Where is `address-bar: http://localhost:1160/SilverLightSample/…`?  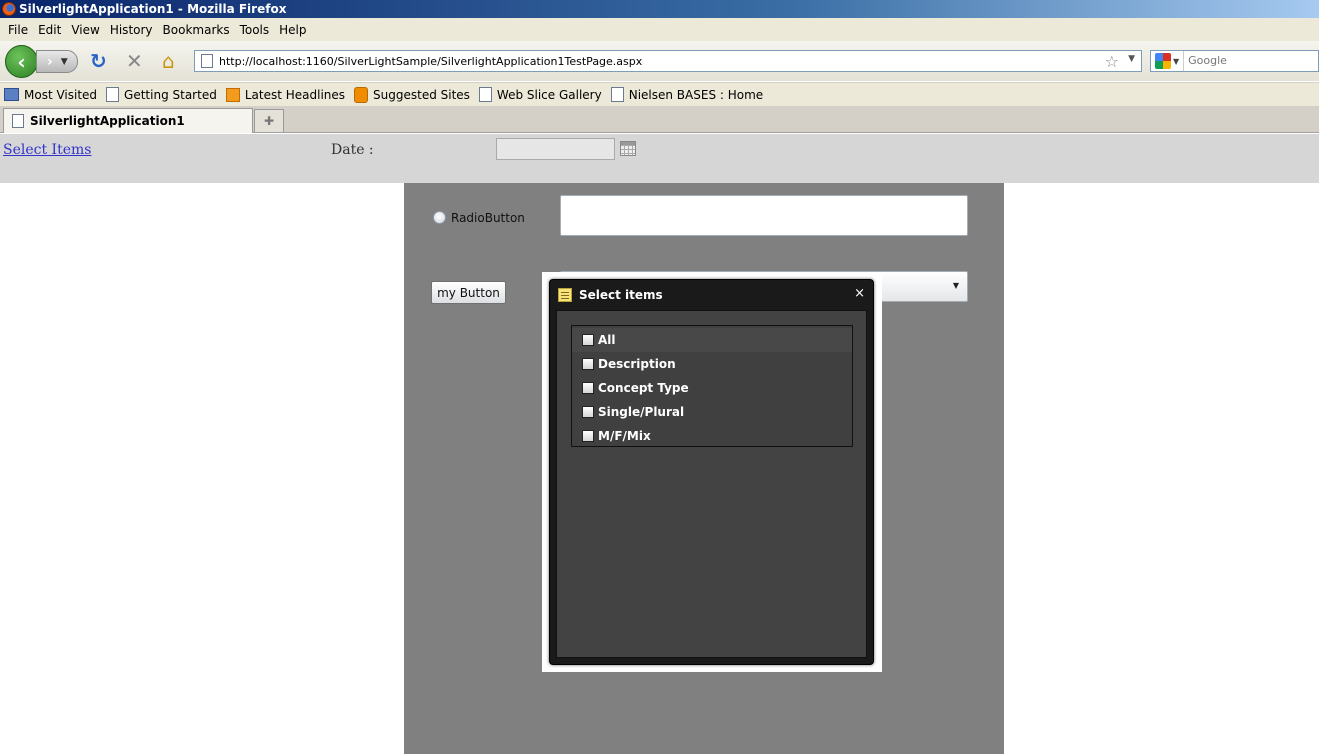
address-bar: http://localhost:1160/SilverLightSample/… is located at coordinates (668, 61).